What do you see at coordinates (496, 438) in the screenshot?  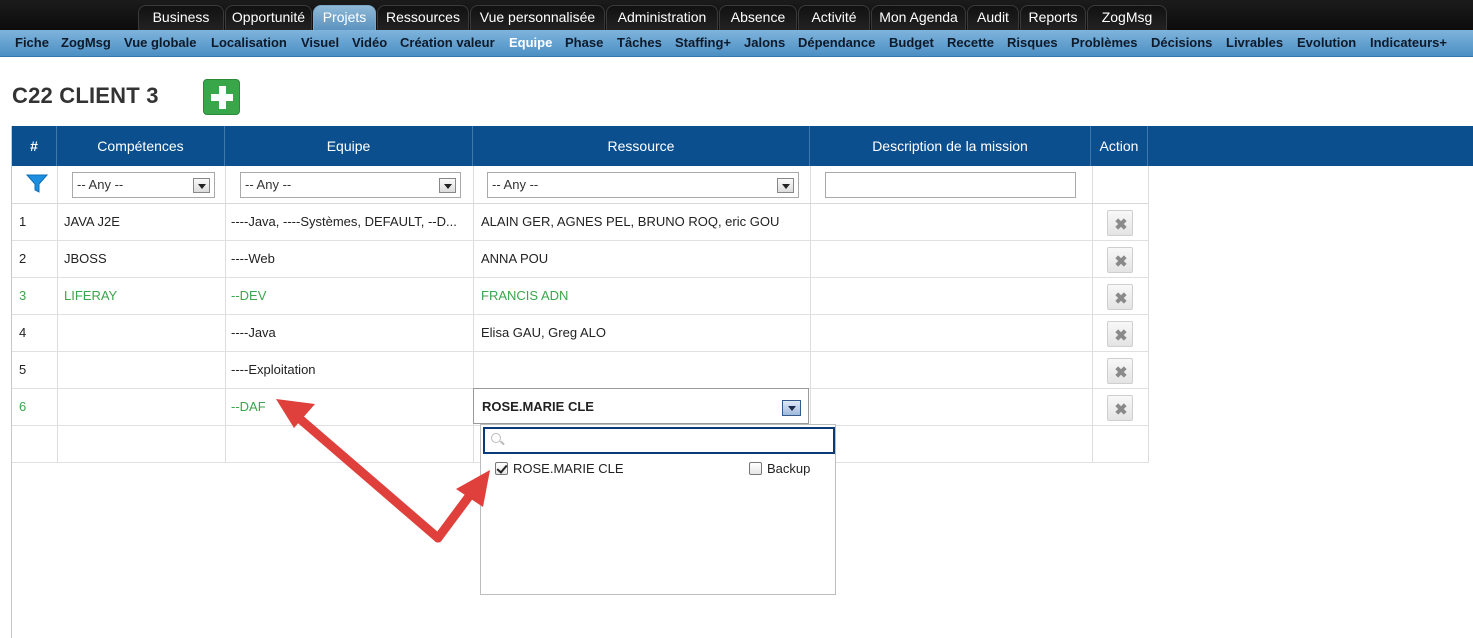 I see `search-icon` at bounding box center [496, 438].